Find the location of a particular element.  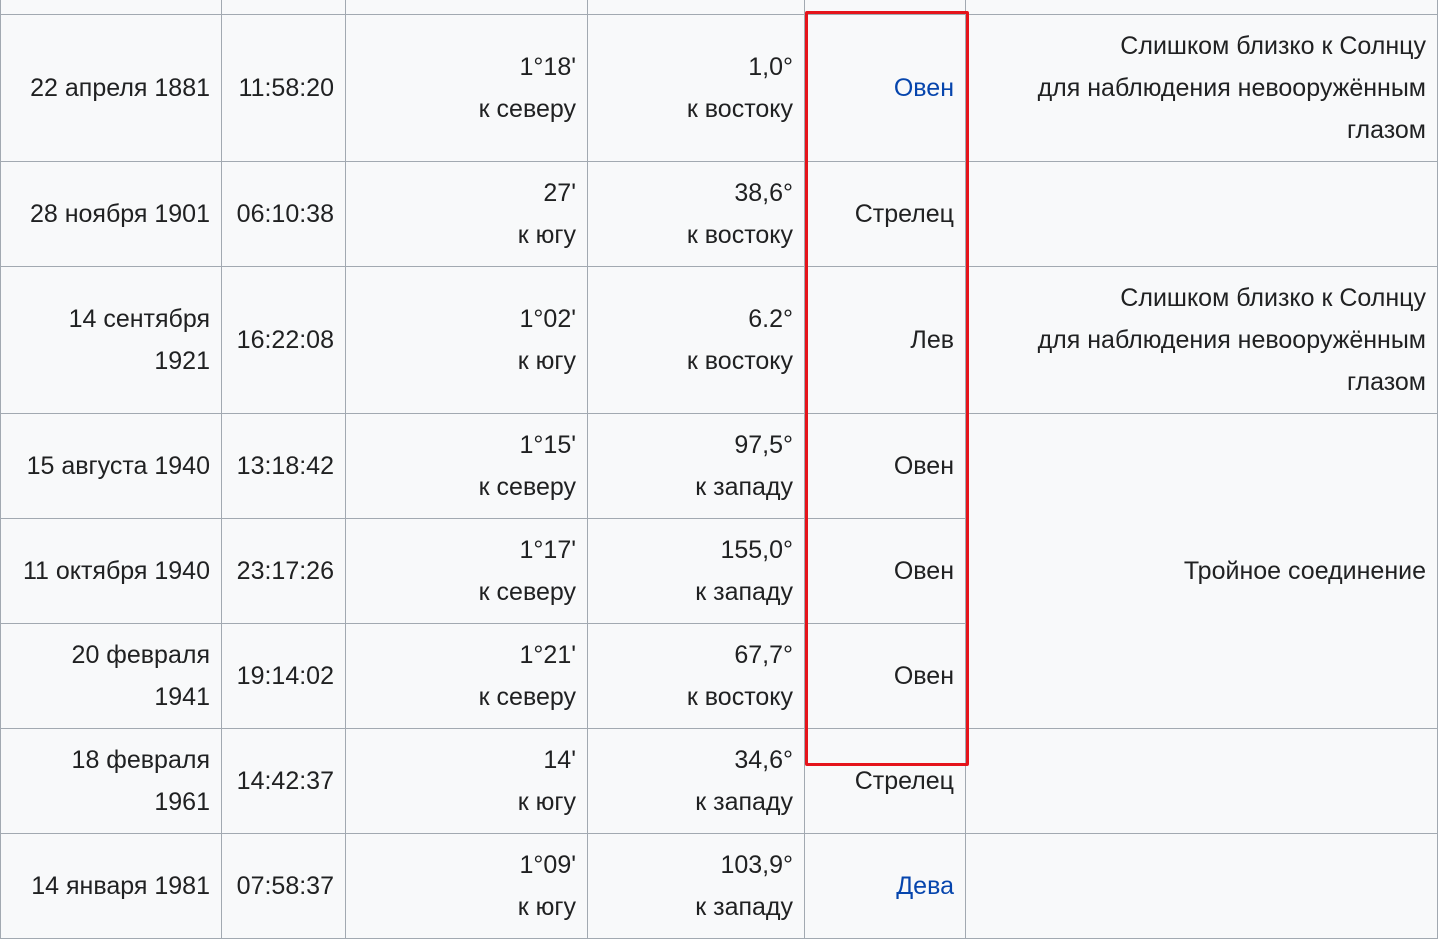

constellation-link: Дева is located at coordinates (925, 886).